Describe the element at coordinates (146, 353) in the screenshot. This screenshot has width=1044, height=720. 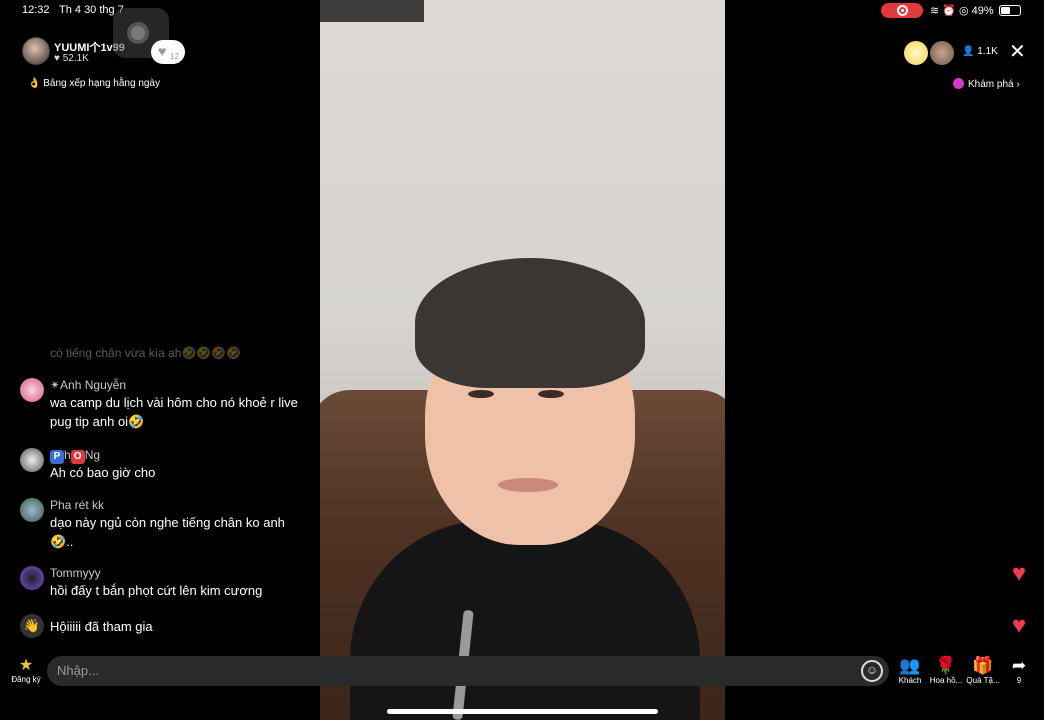
I see `chat-faded-message: có tiếng chân vừa kìa ah🤣🤣🤣🤣` at that location.